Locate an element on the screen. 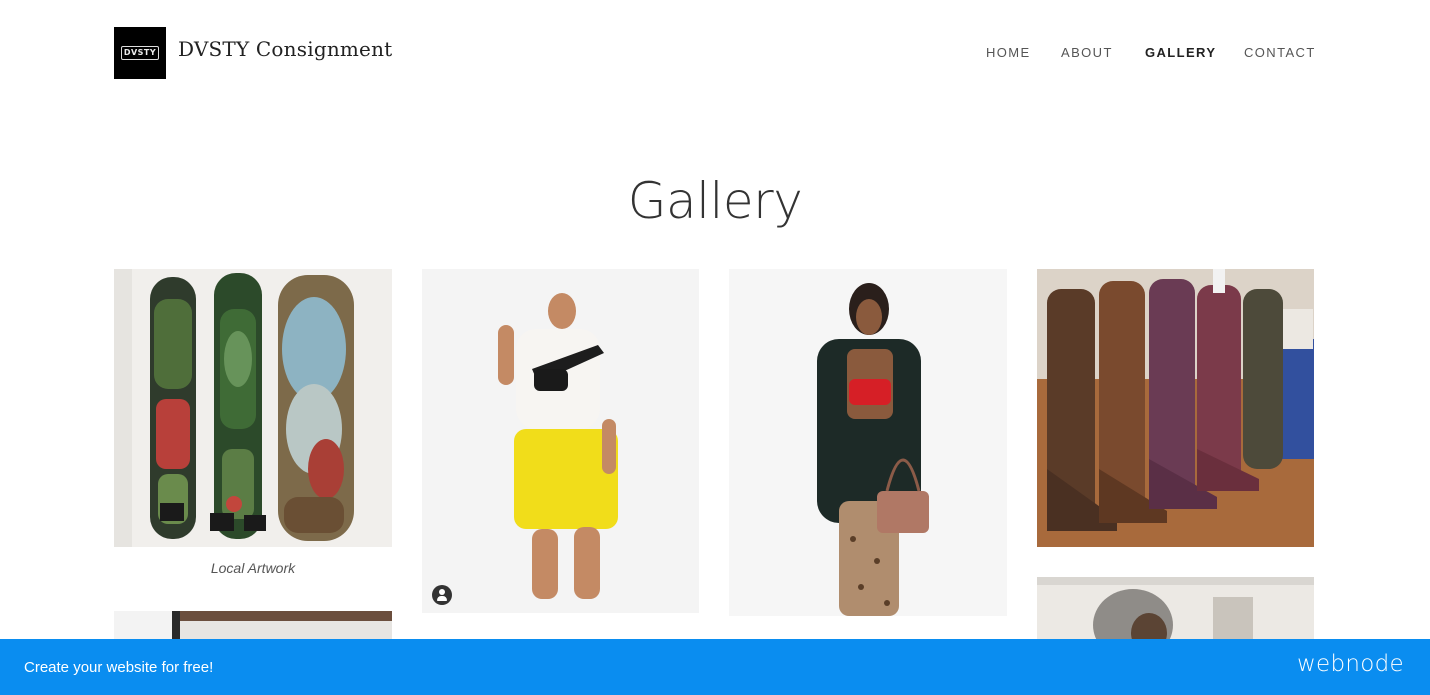 This screenshot has height=695, width=1430. webnode-logo: webnode is located at coordinates (1350, 664).